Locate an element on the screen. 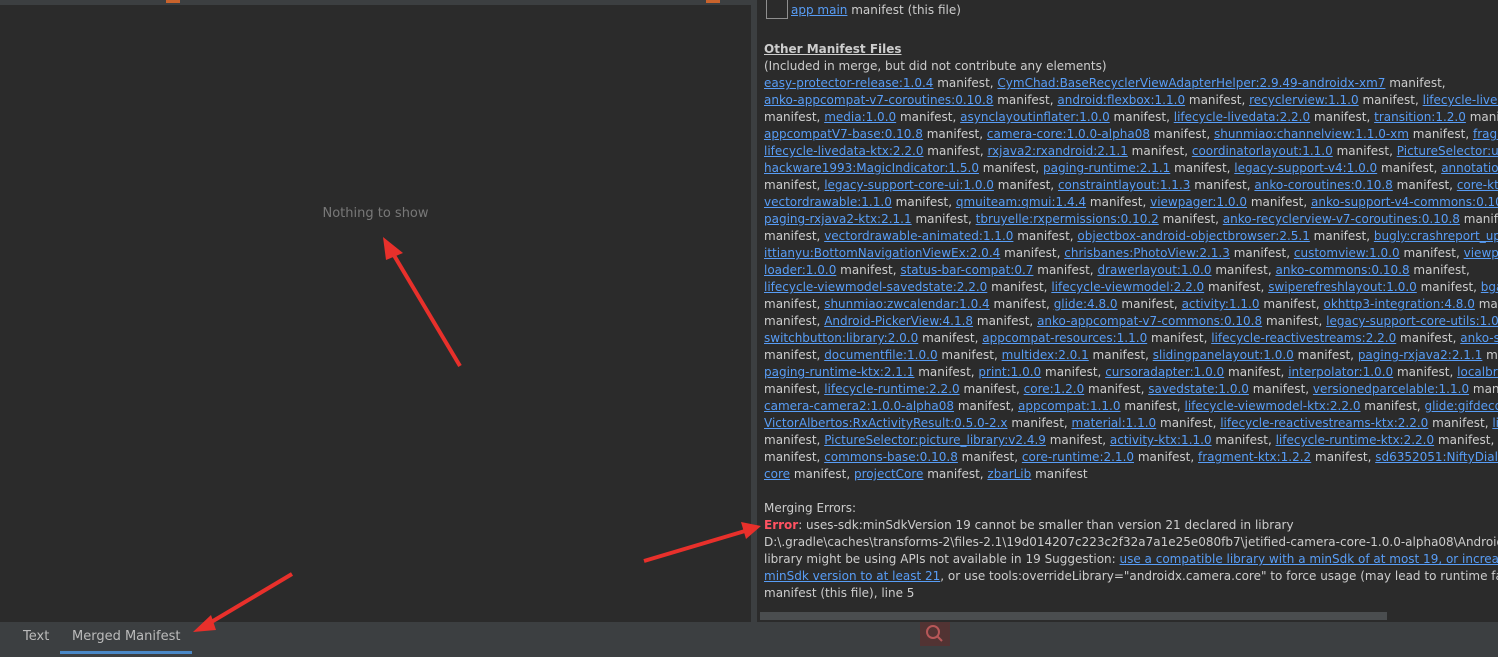 Image resolution: width=1498 pixels, height=657 pixels. manifest-library-link: print:1.0.0 is located at coordinates (1009, 372).